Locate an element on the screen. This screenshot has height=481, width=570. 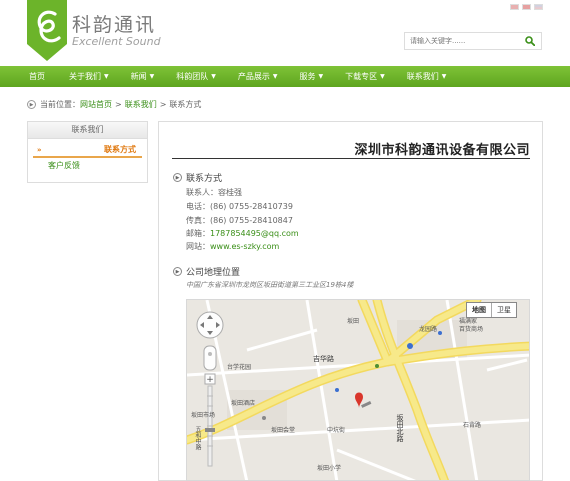
email-label: 邮箱： is located at coordinates (198, 233).